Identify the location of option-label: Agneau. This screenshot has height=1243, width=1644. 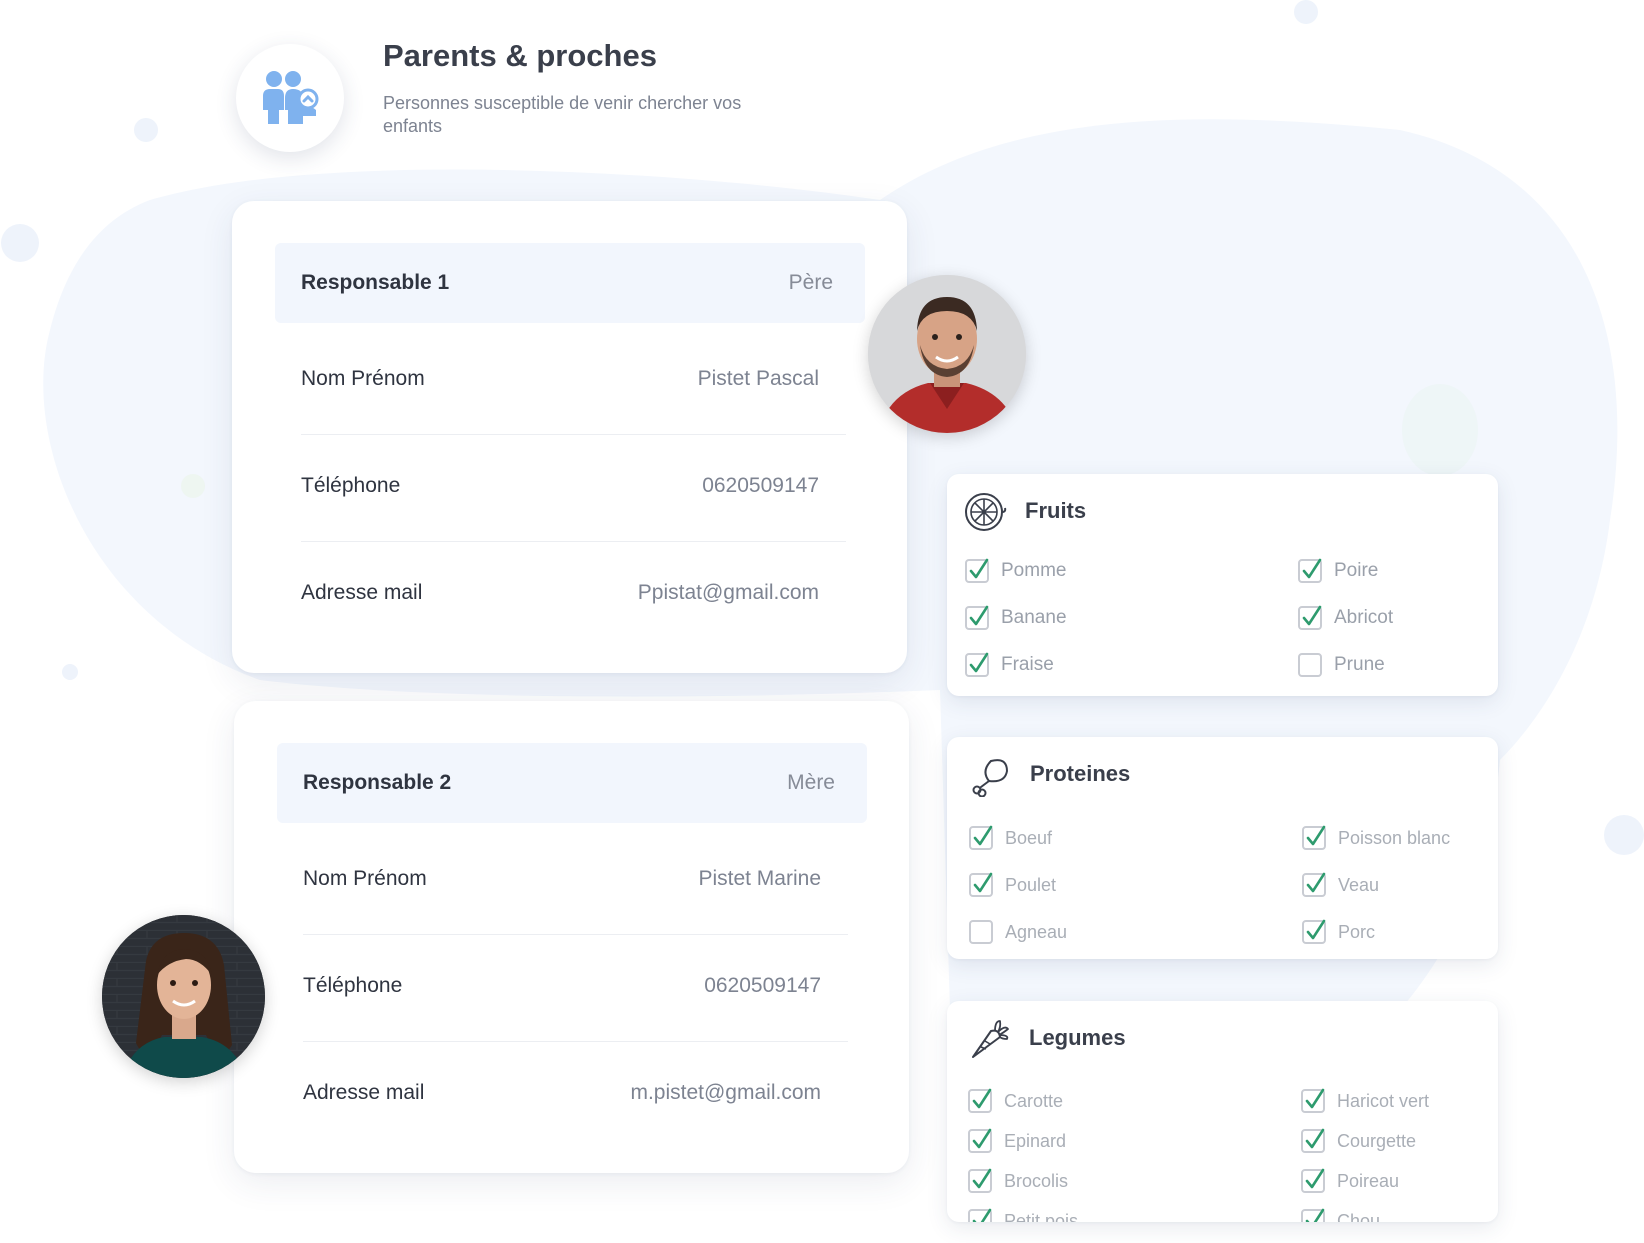
(1036, 931).